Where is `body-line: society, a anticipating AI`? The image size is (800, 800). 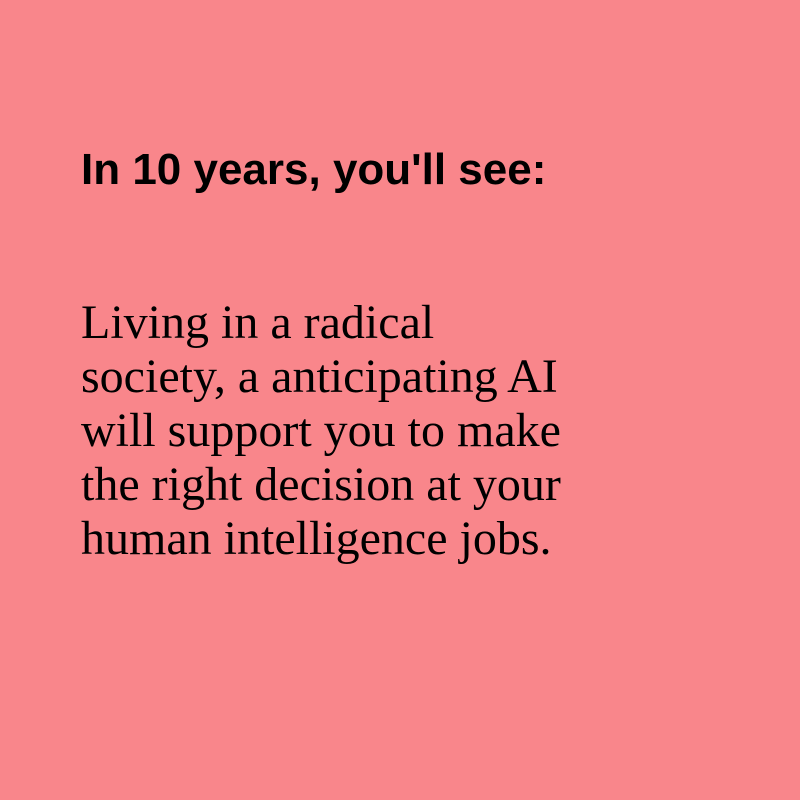 body-line: society, a anticipating AI is located at coordinates (319, 376).